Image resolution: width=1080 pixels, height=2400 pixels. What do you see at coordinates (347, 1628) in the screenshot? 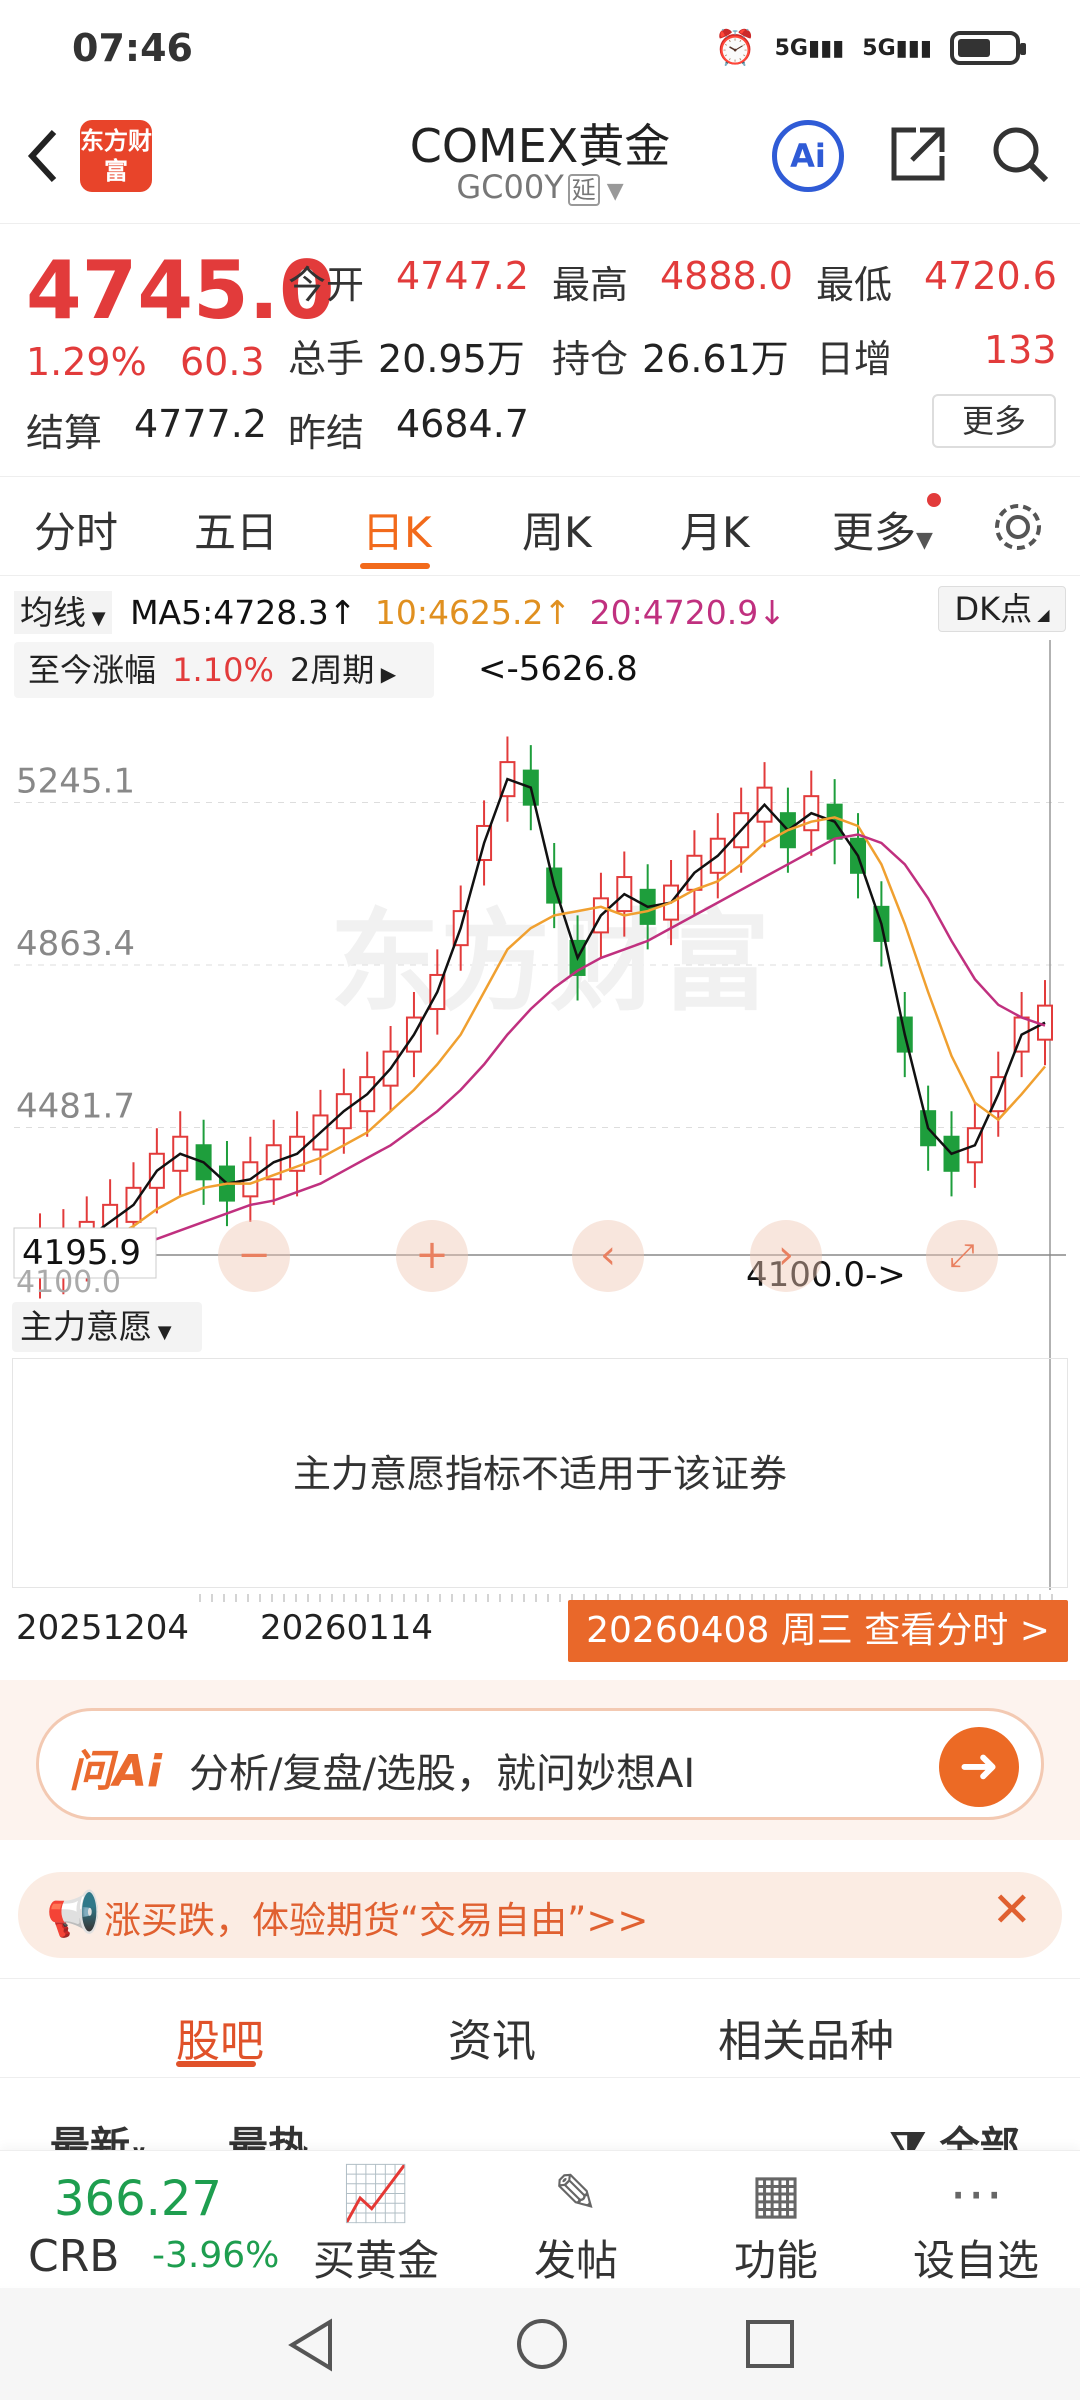
I see `date-mid: 20260114` at bounding box center [347, 1628].